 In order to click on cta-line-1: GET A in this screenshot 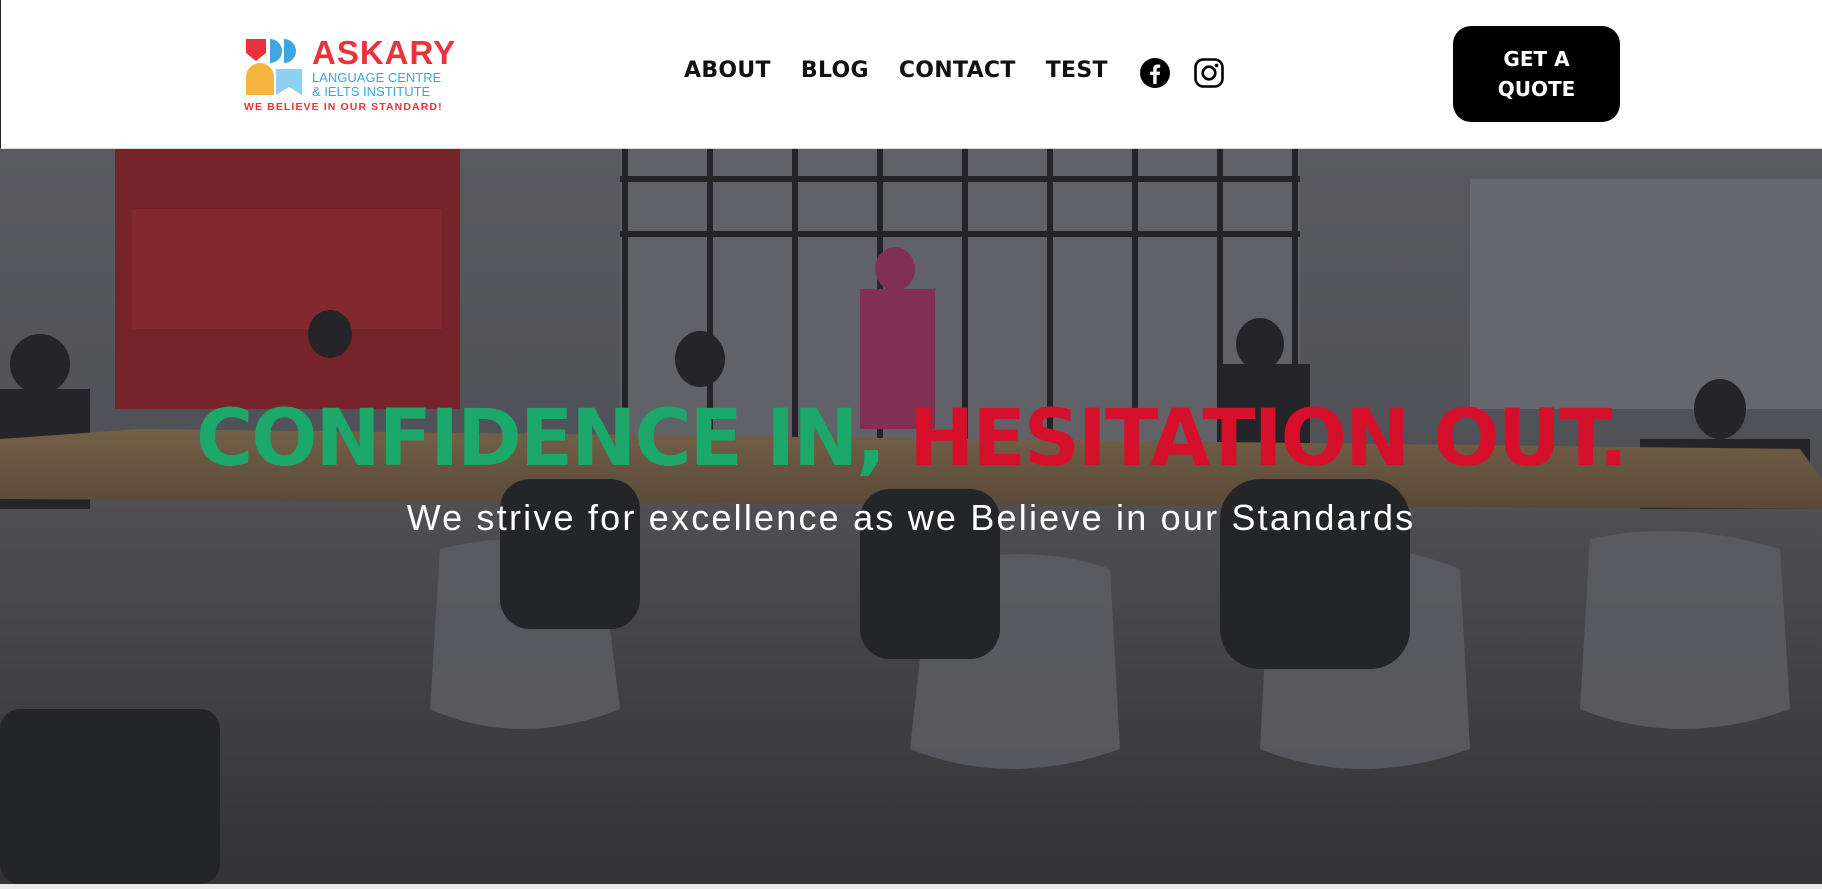, I will do `click(1536, 59)`.